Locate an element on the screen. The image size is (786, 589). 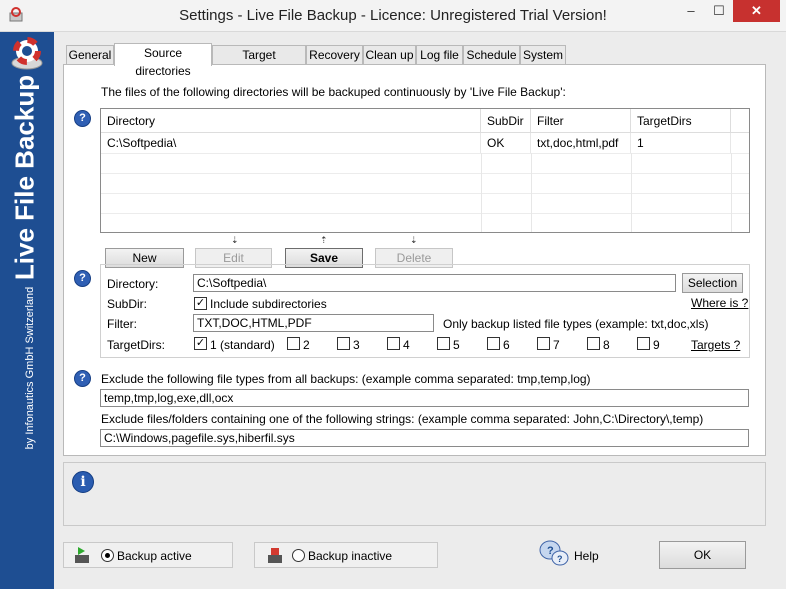
target-checkbox-label: 7 is located at coordinates (556, 345).